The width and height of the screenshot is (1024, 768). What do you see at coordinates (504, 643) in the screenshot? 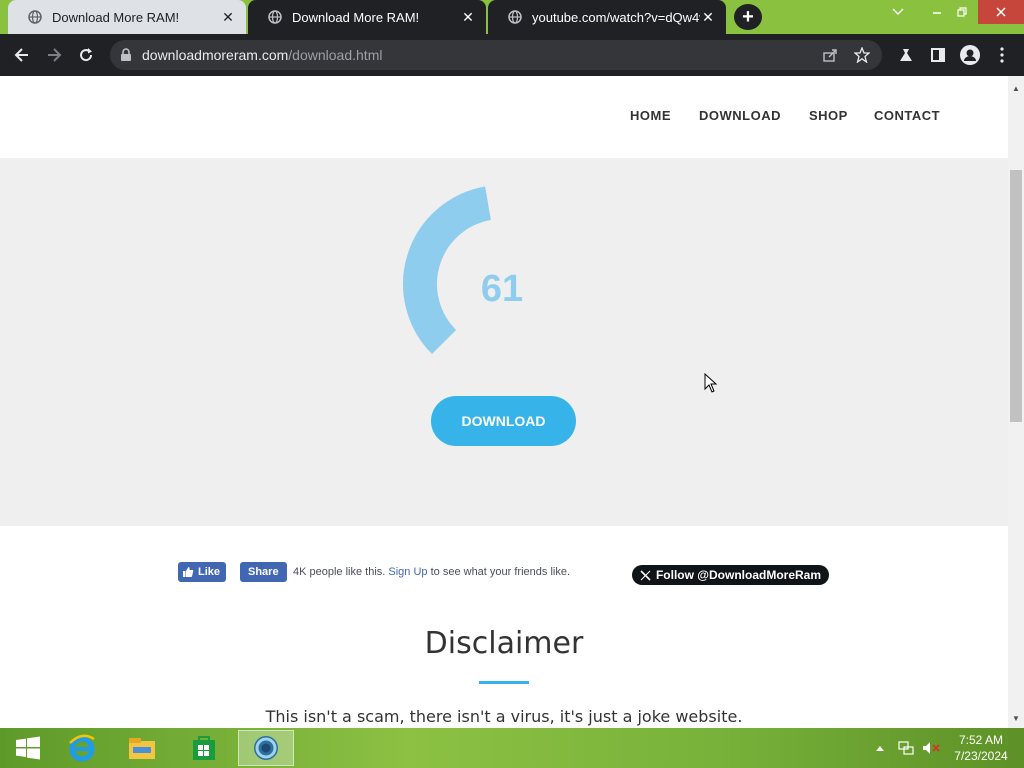
I see `disclaimer-heading: Disclaimer` at bounding box center [504, 643].